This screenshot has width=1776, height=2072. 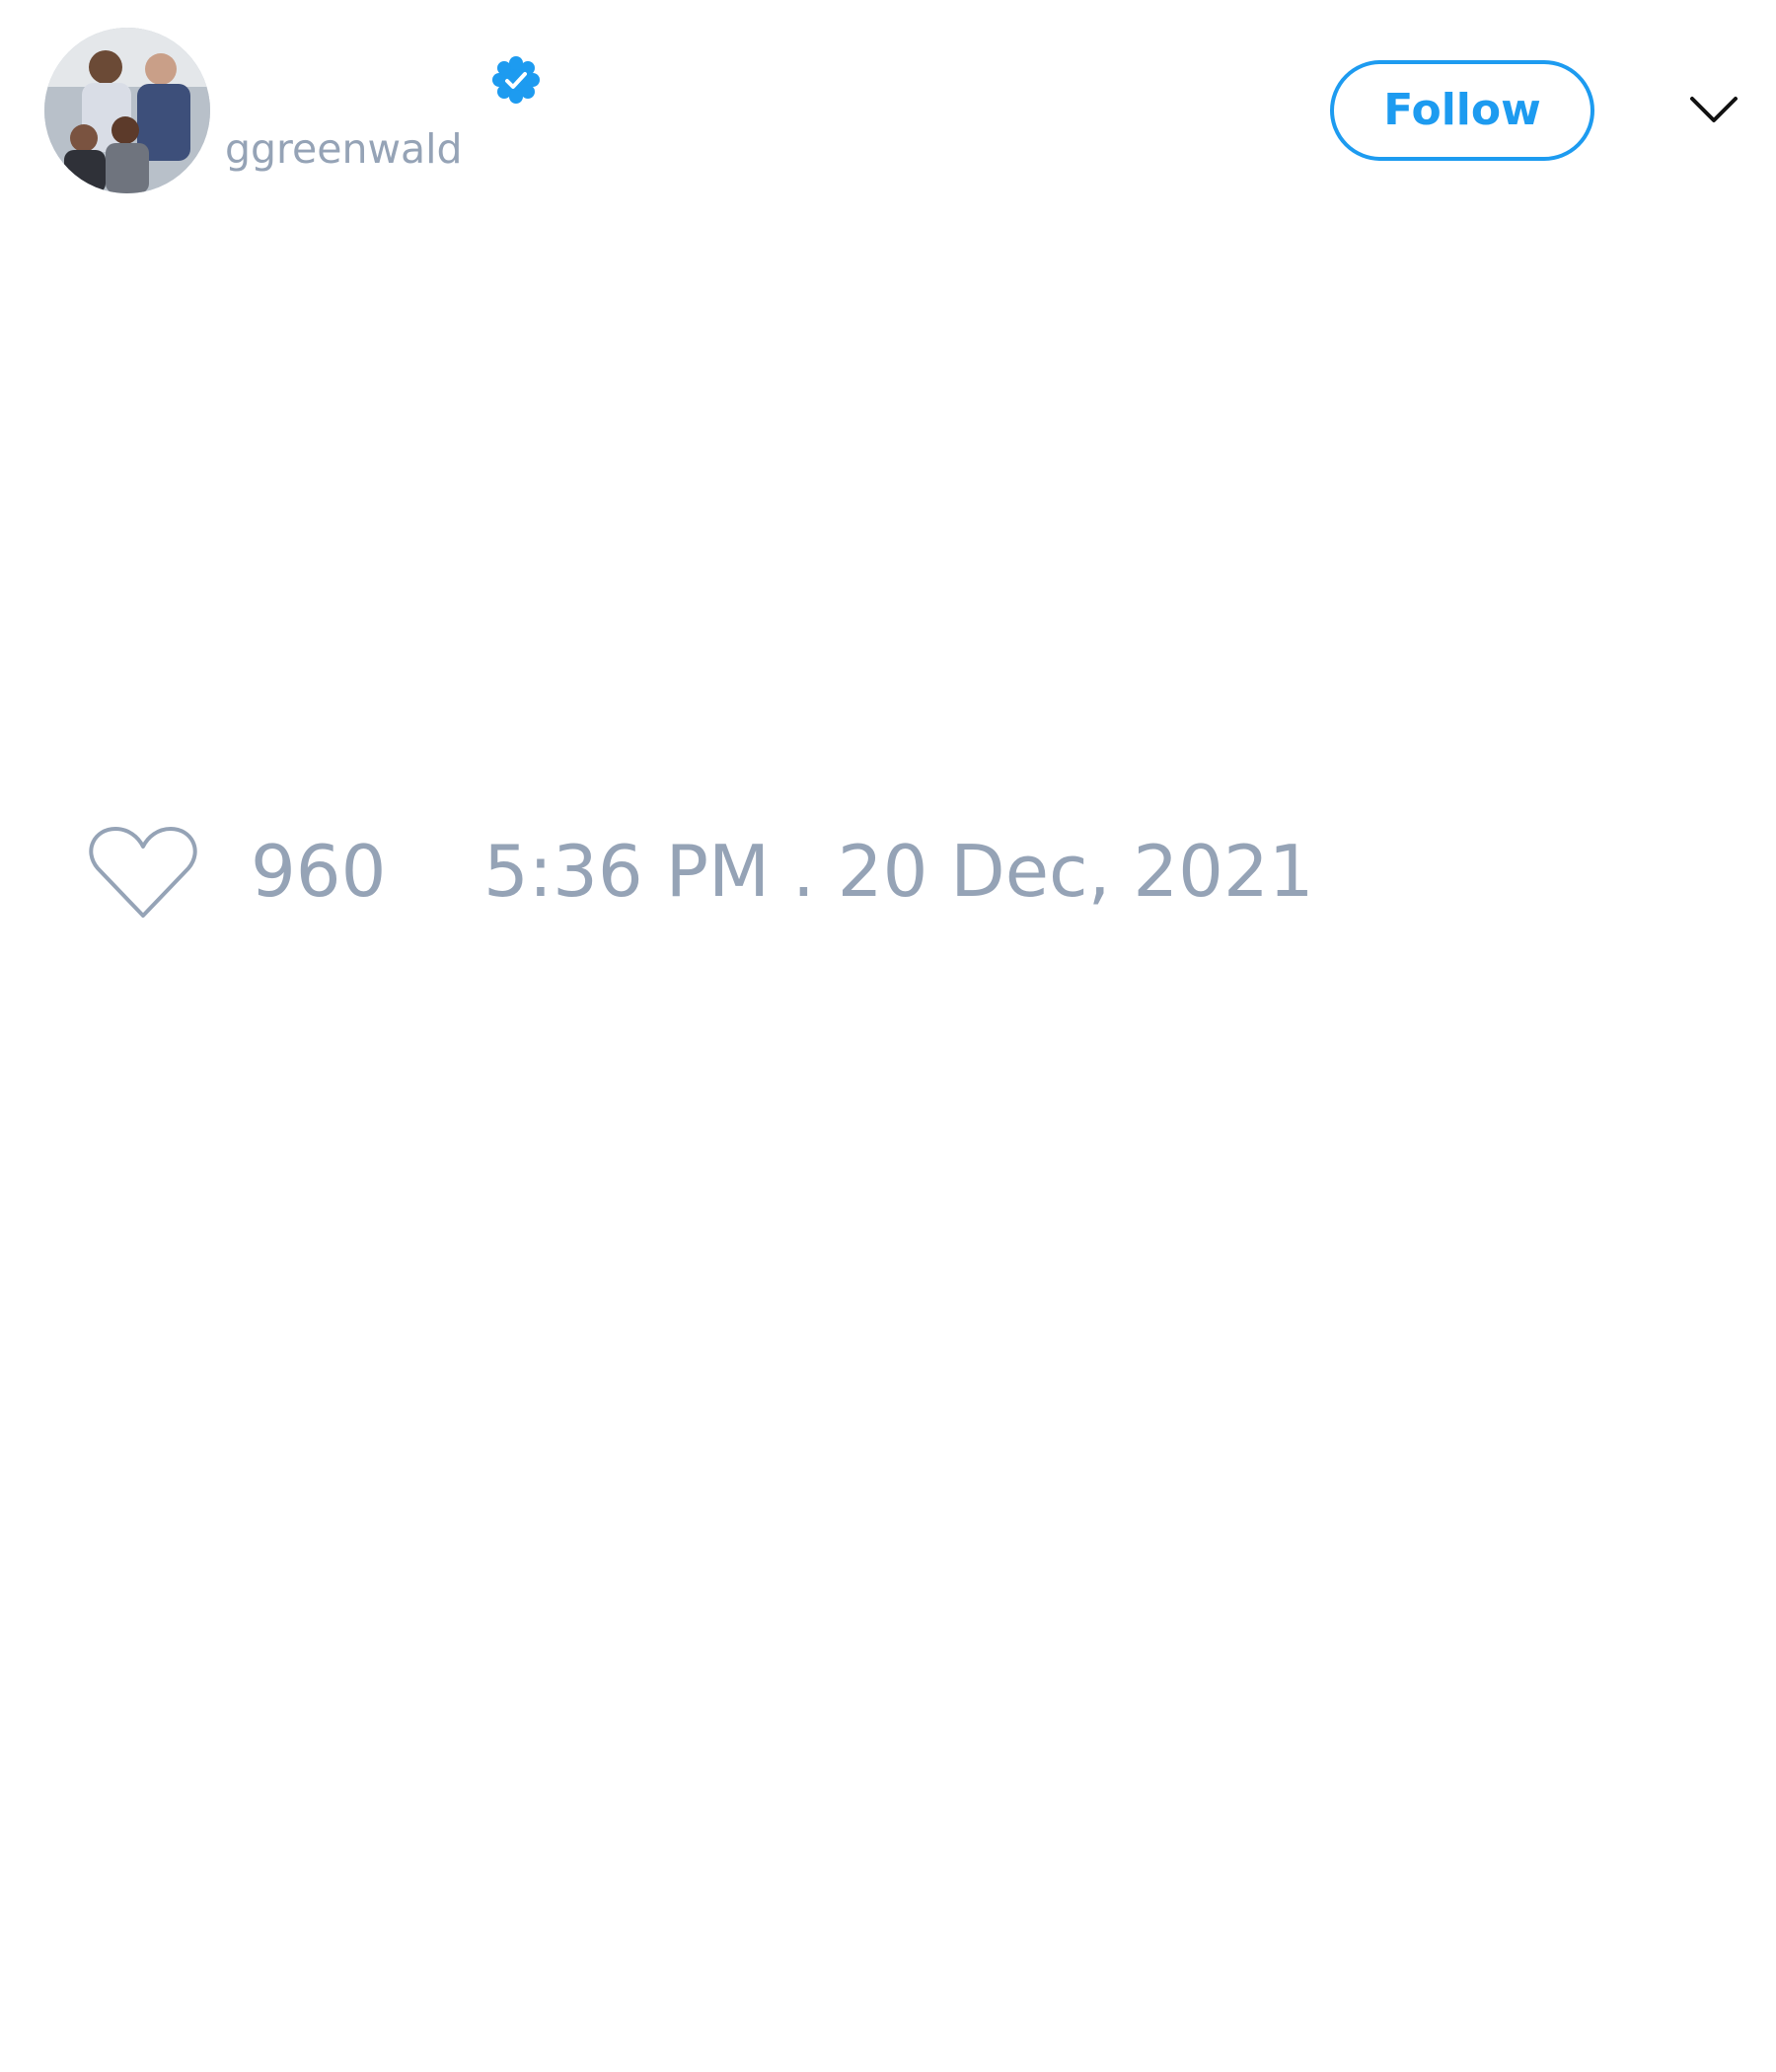 I want to click on heart-outline-icon, so click(x=143, y=875).